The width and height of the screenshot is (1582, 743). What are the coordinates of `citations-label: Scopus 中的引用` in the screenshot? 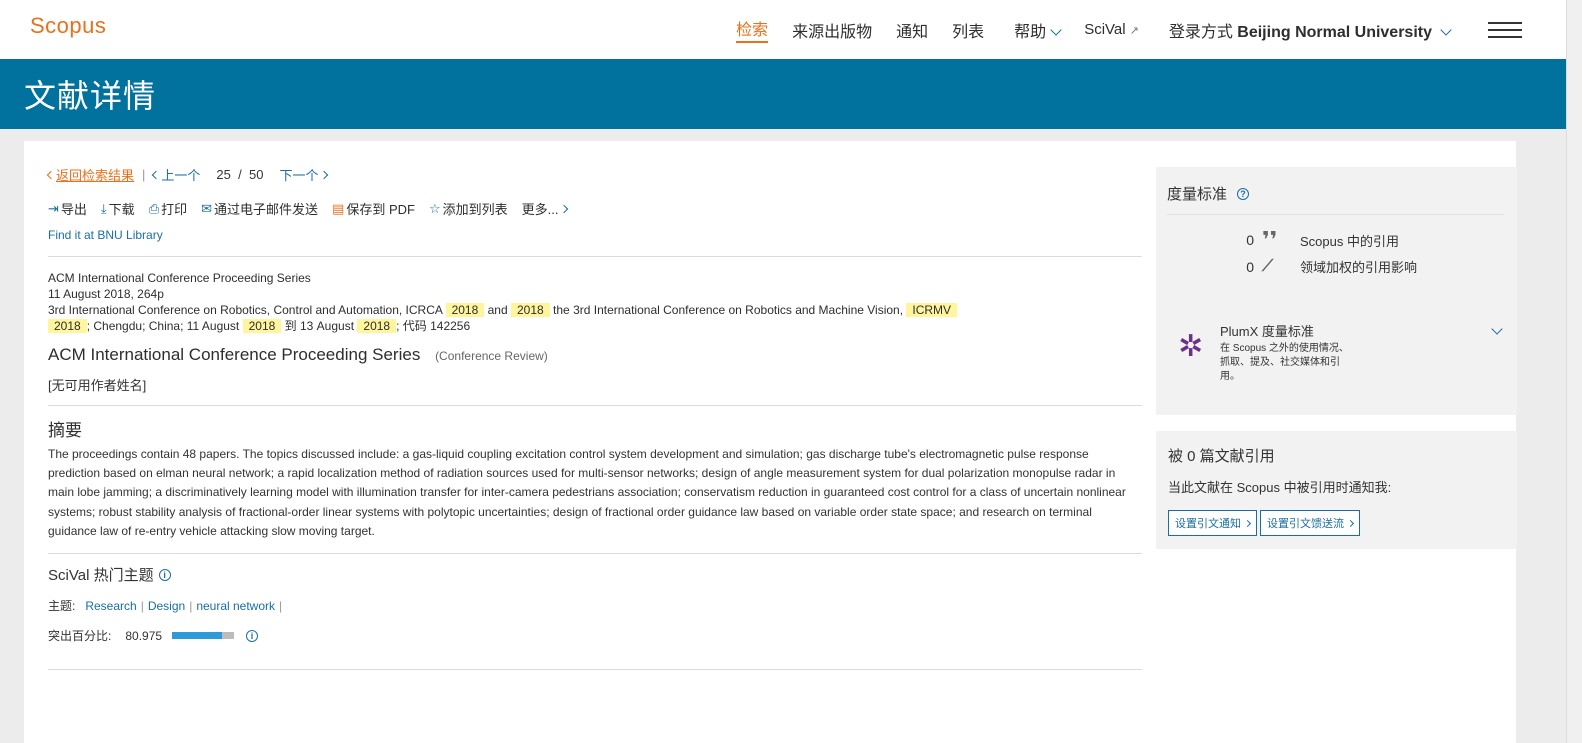 It's located at (1349, 241).